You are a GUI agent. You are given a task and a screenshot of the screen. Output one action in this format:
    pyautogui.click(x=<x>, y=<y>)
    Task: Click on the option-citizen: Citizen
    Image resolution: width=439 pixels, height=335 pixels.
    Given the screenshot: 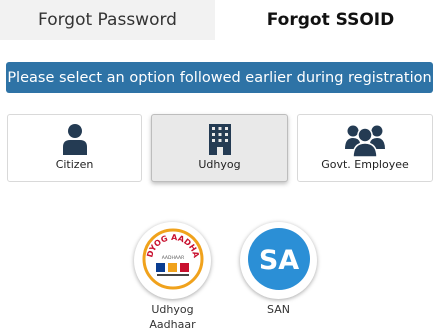 What is the action you would take?
    pyautogui.click(x=74, y=148)
    